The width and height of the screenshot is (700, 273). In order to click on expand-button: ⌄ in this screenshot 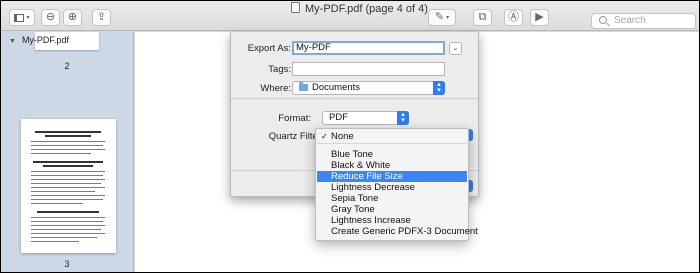, I will do `click(455, 48)`.